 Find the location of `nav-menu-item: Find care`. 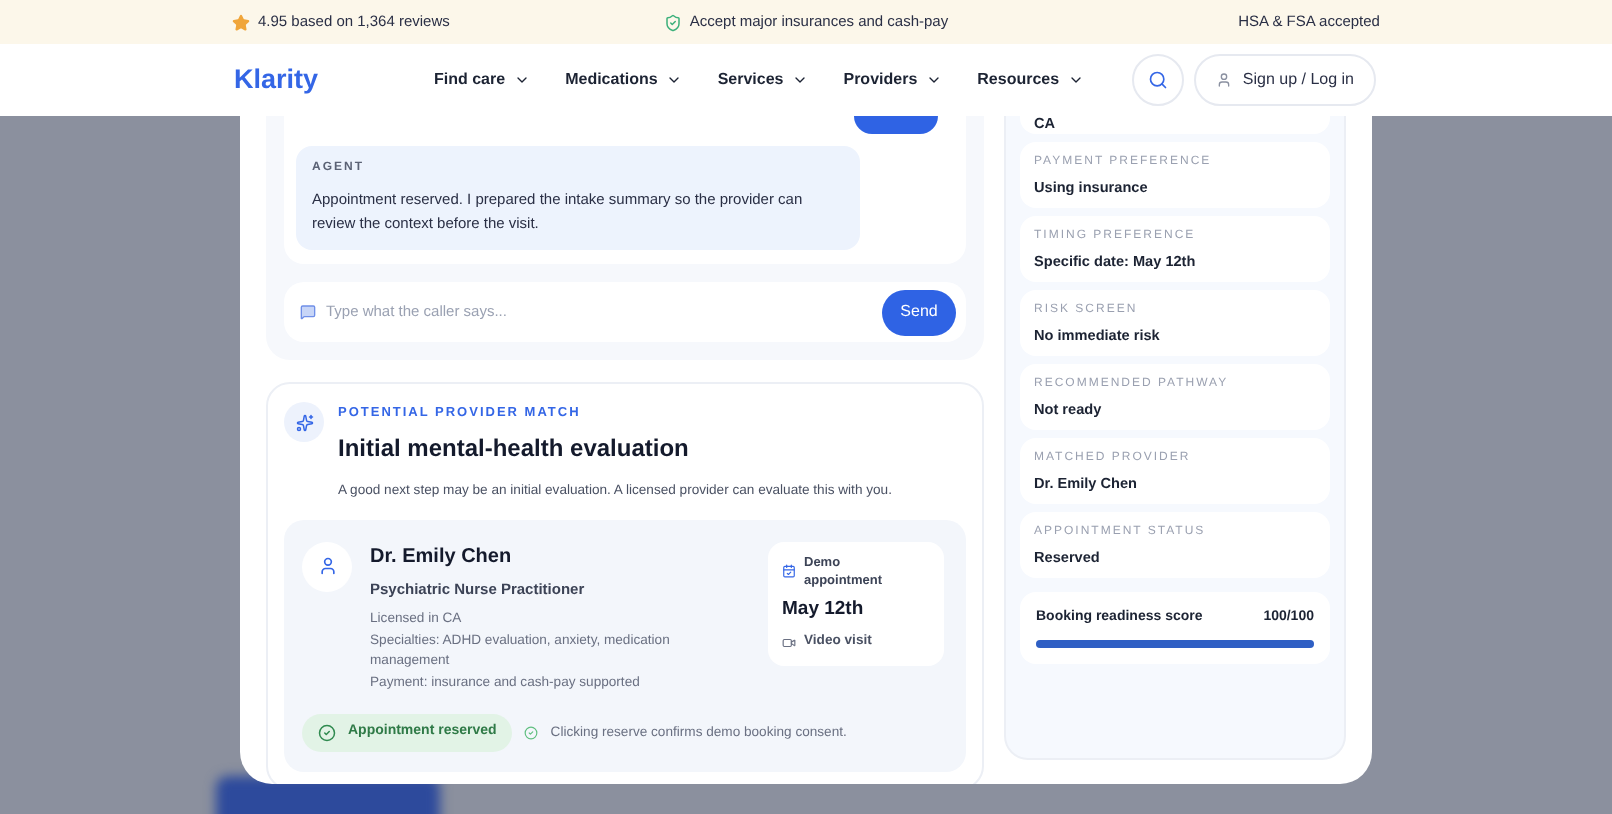

nav-menu-item: Find care is located at coordinates (482, 80).